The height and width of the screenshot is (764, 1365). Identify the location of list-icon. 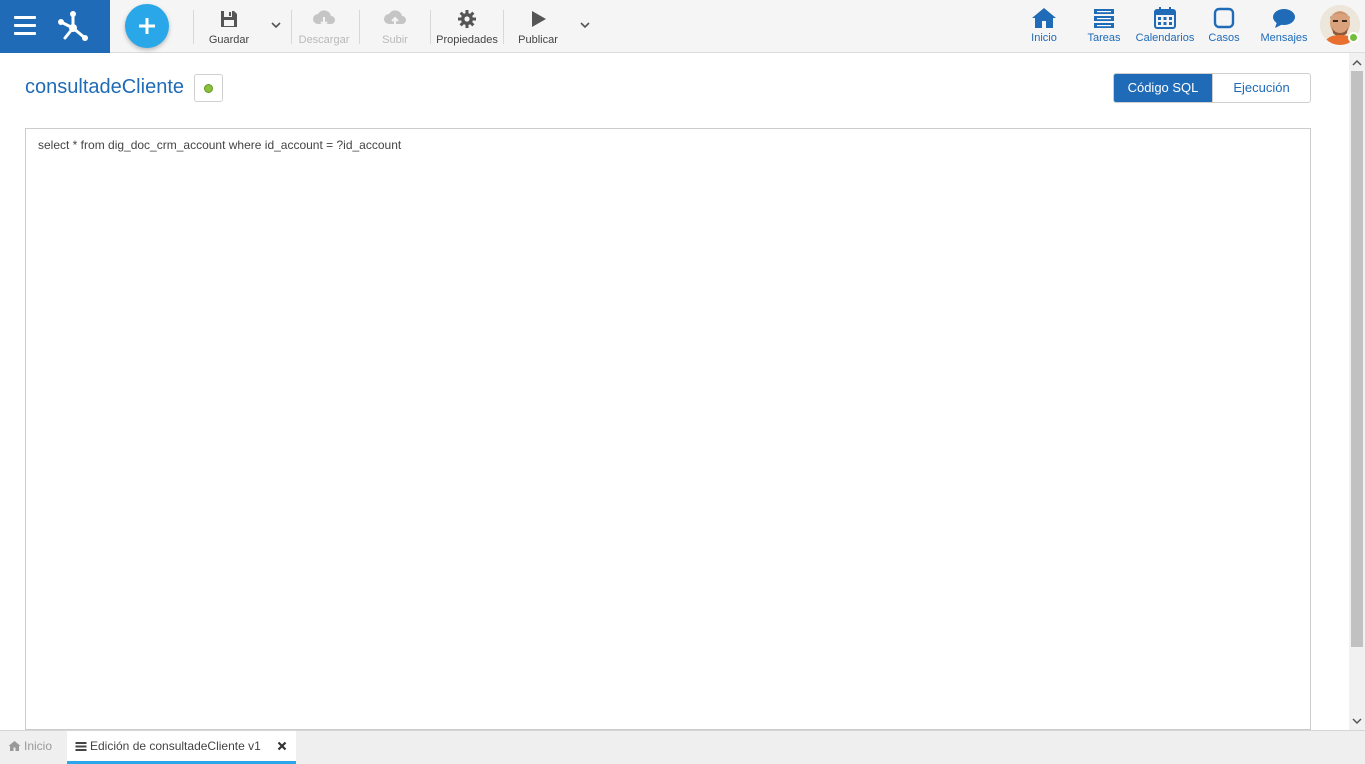
(81, 746).